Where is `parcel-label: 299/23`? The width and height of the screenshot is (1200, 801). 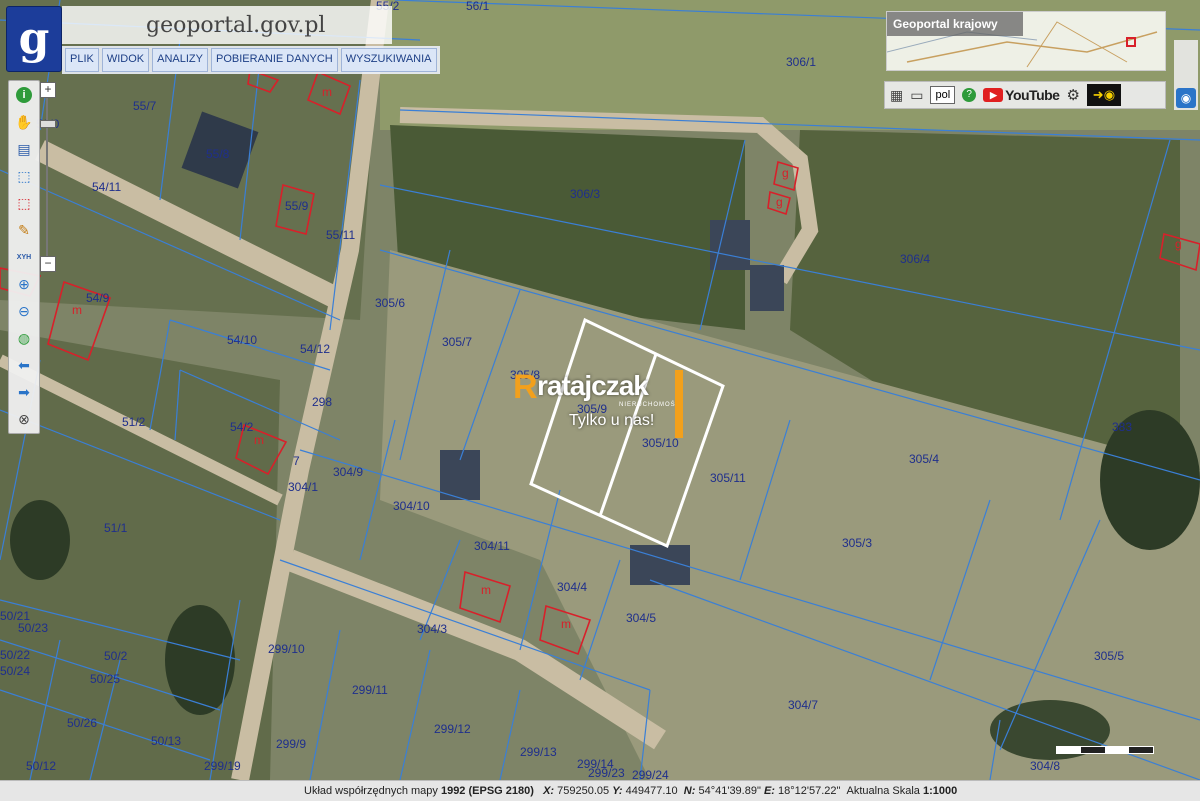 parcel-label: 299/23 is located at coordinates (606, 773).